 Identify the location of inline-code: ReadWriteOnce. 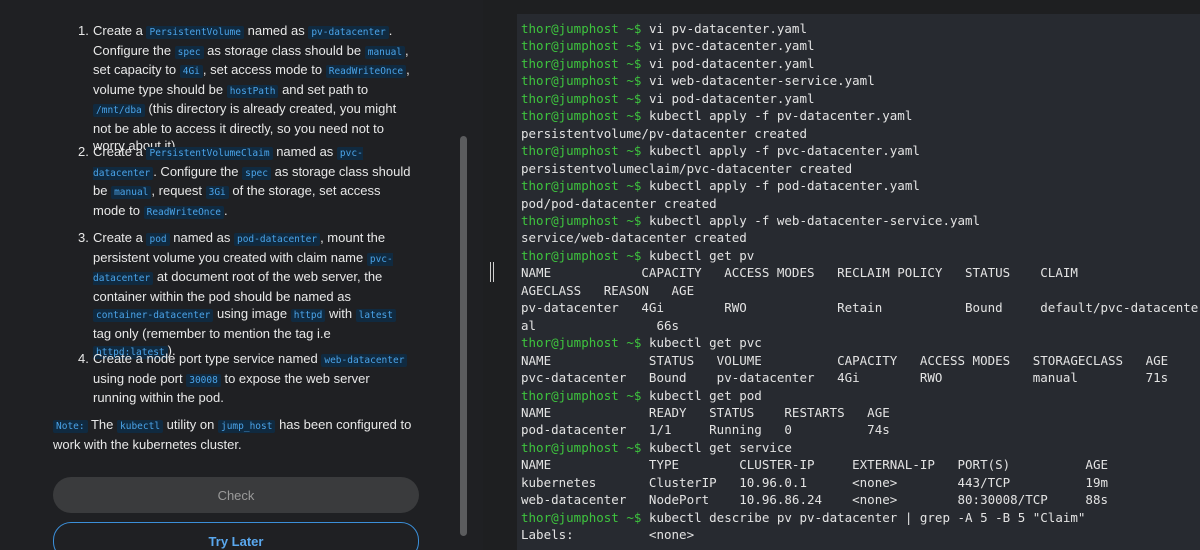
(366, 71).